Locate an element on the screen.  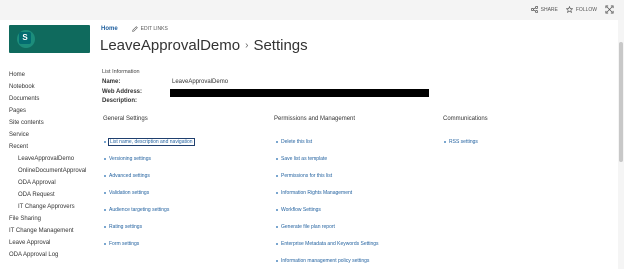
general-settings-heading: General Settings is located at coordinates (125, 119).